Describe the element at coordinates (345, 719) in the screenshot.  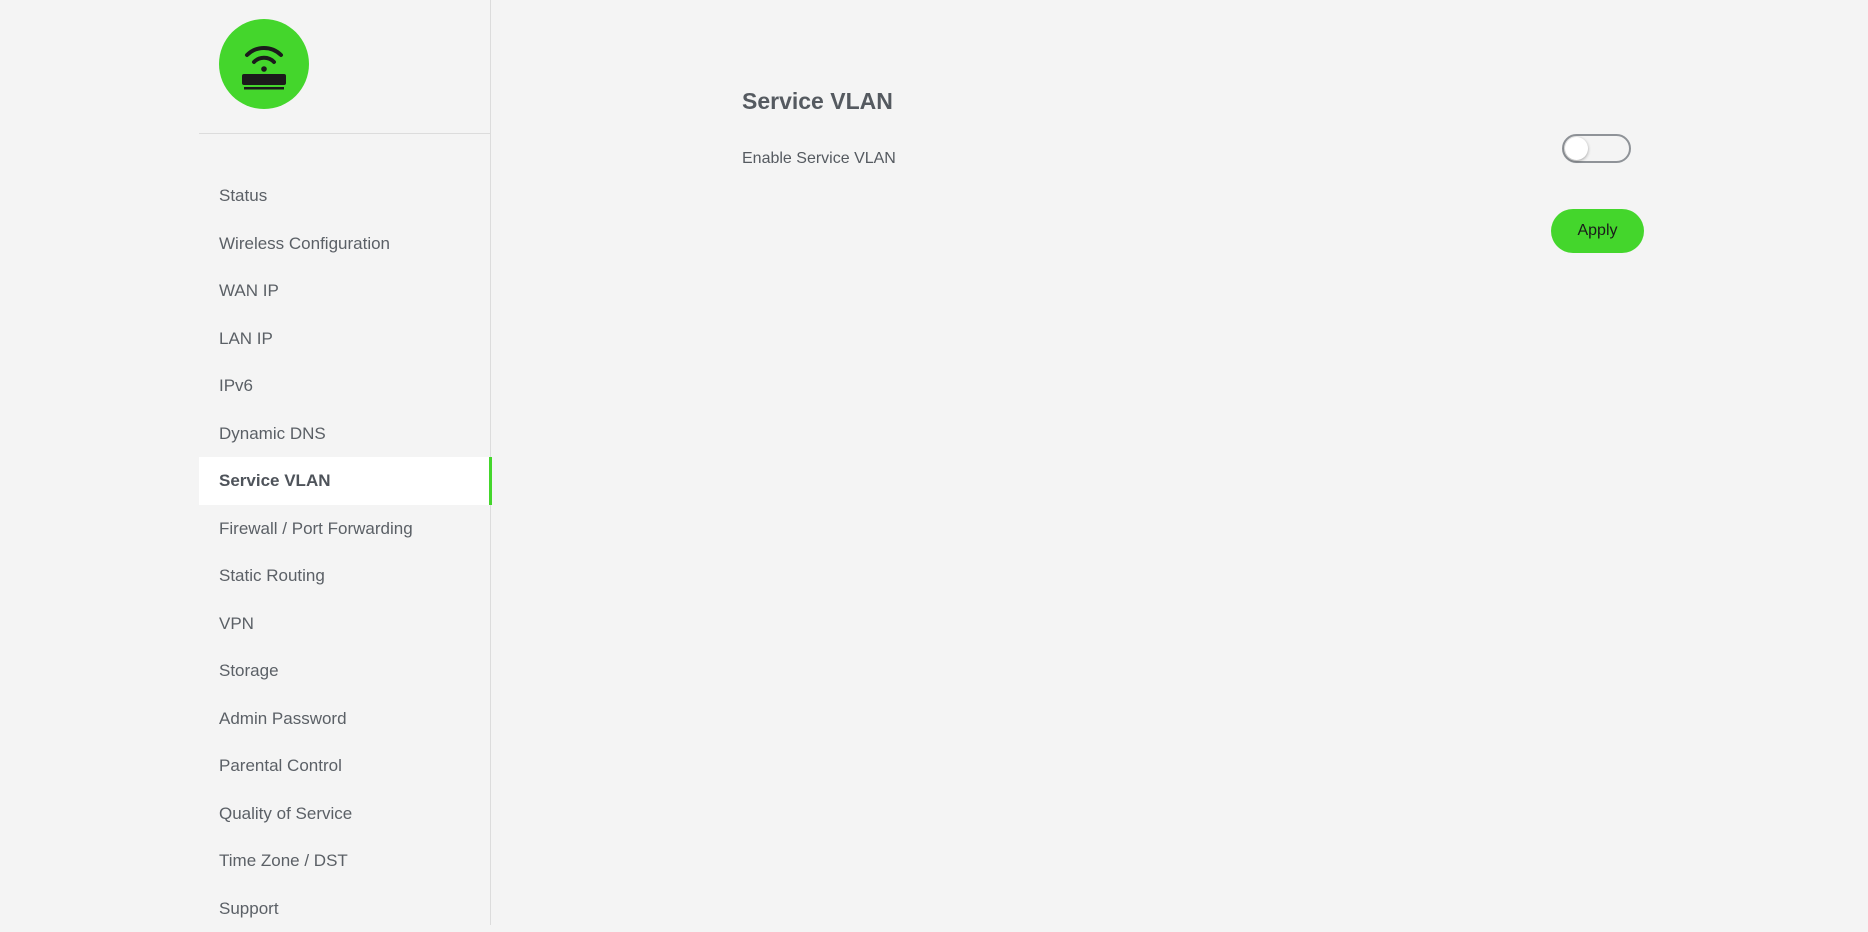
I see `sidebar-item-admin-password: Admin Password` at that location.